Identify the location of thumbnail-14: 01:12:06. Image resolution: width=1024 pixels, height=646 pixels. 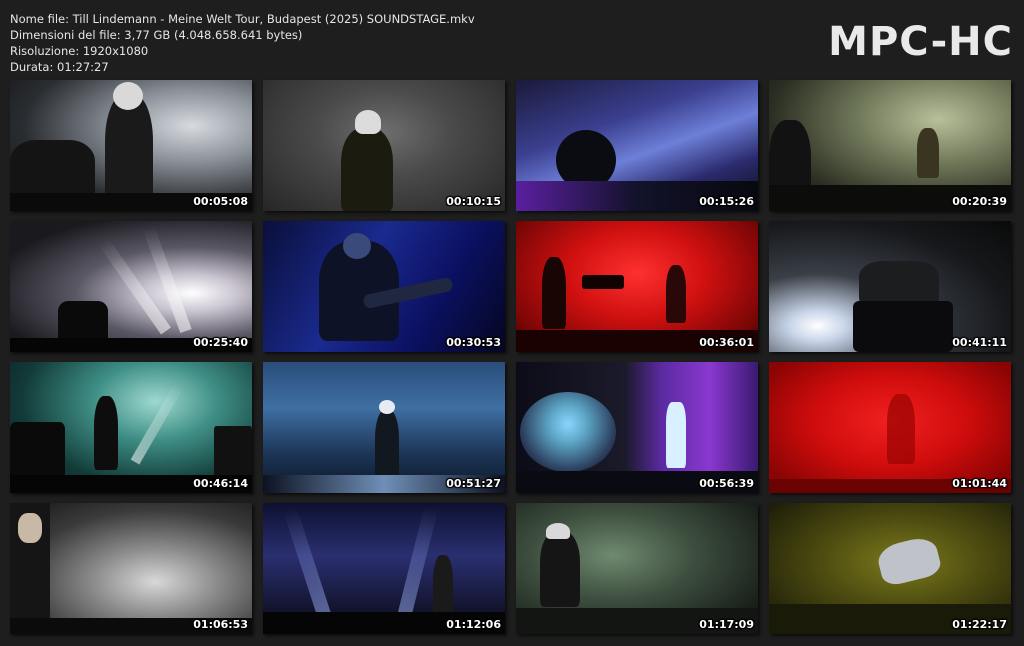
(384, 568).